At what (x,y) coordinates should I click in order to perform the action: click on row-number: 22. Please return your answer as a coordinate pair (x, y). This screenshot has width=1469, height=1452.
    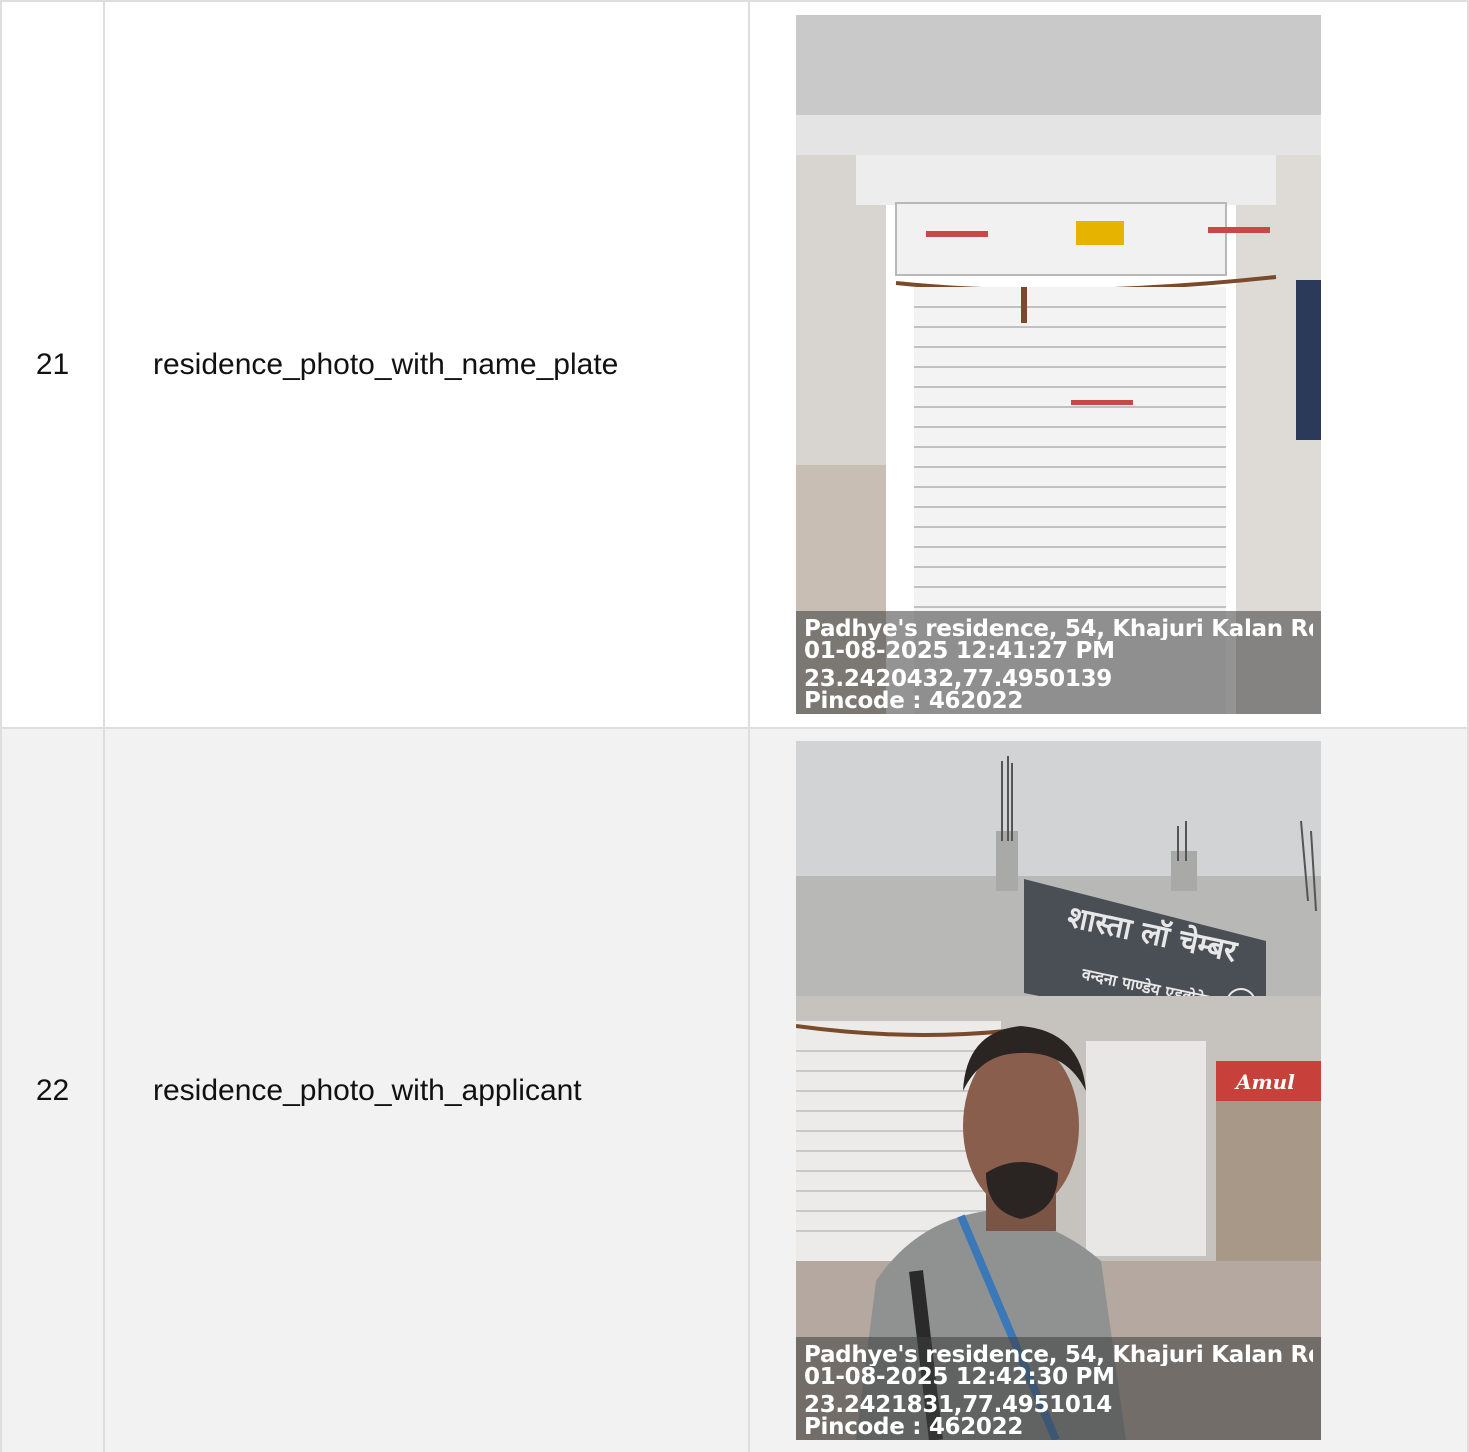
    Looking at the image, I should click on (53, 1090).